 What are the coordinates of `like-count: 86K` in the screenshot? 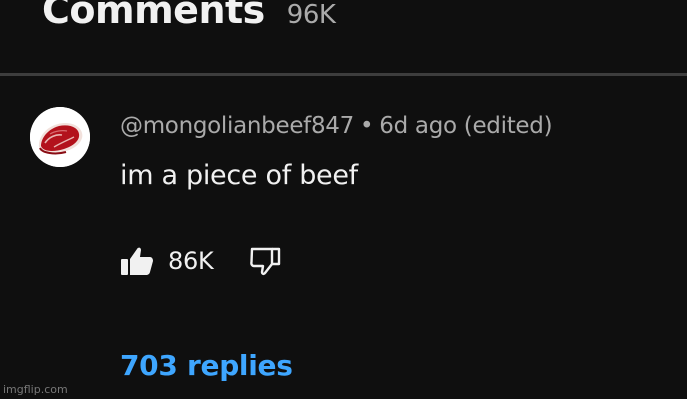 It's located at (191, 261).